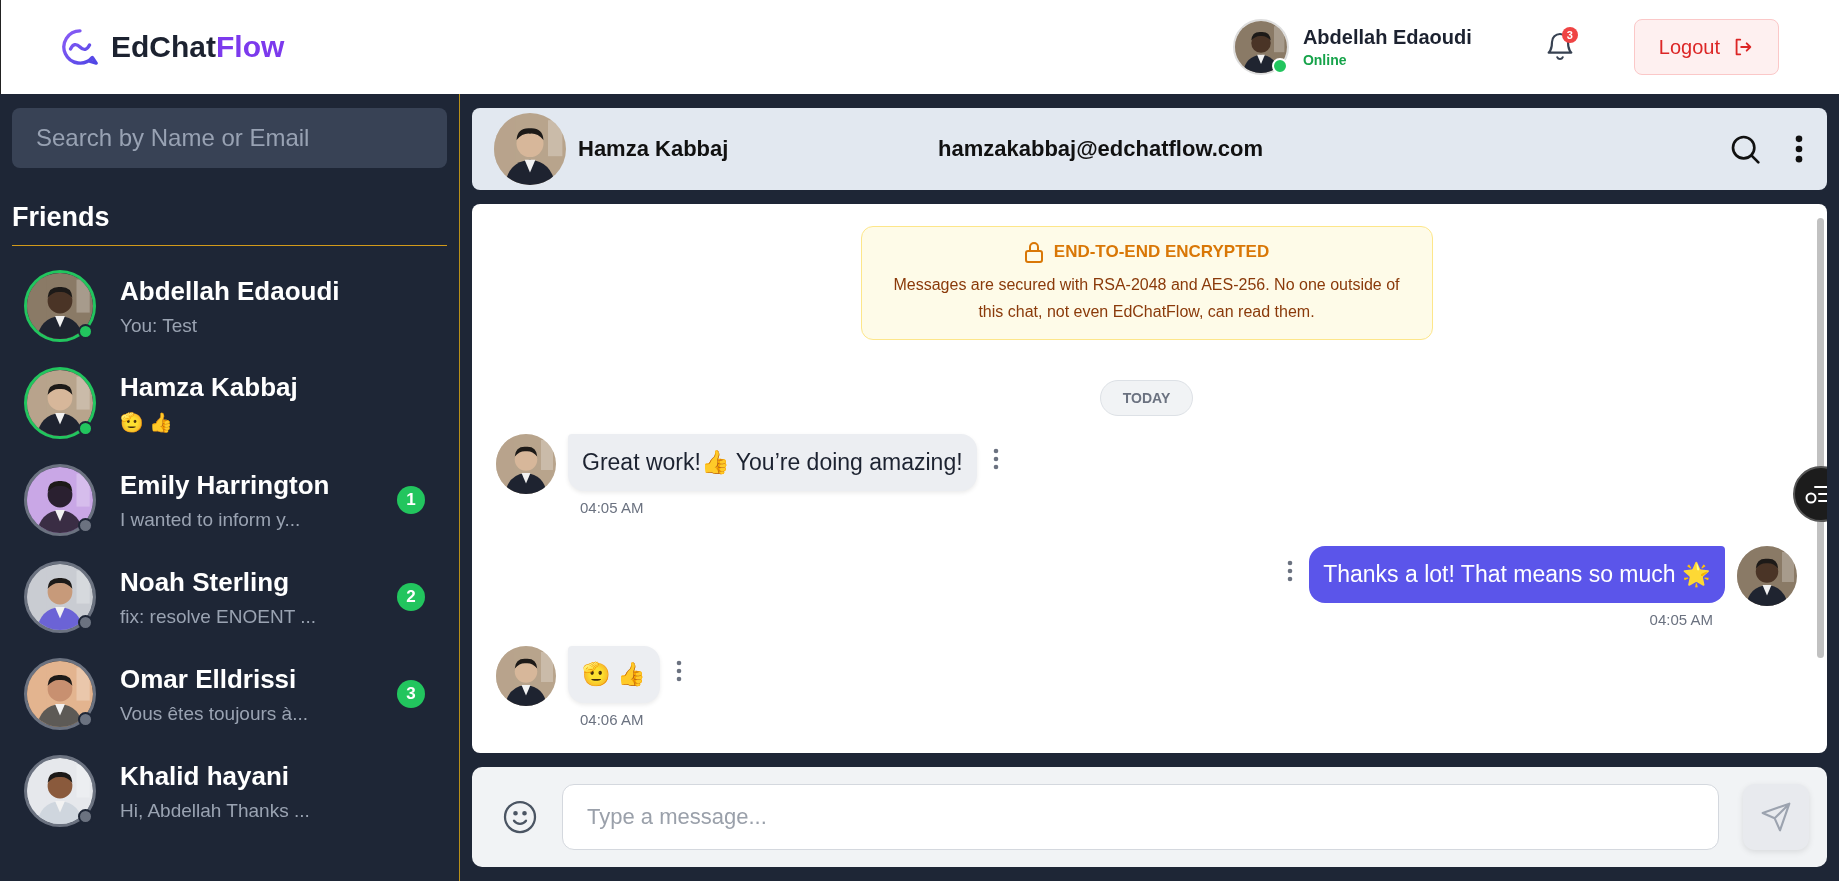 The height and width of the screenshot is (881, 1839). What do you see at coordinates (80, 47) in the screenshot?
I see `logo-icon` at bounding box center [80, 47].